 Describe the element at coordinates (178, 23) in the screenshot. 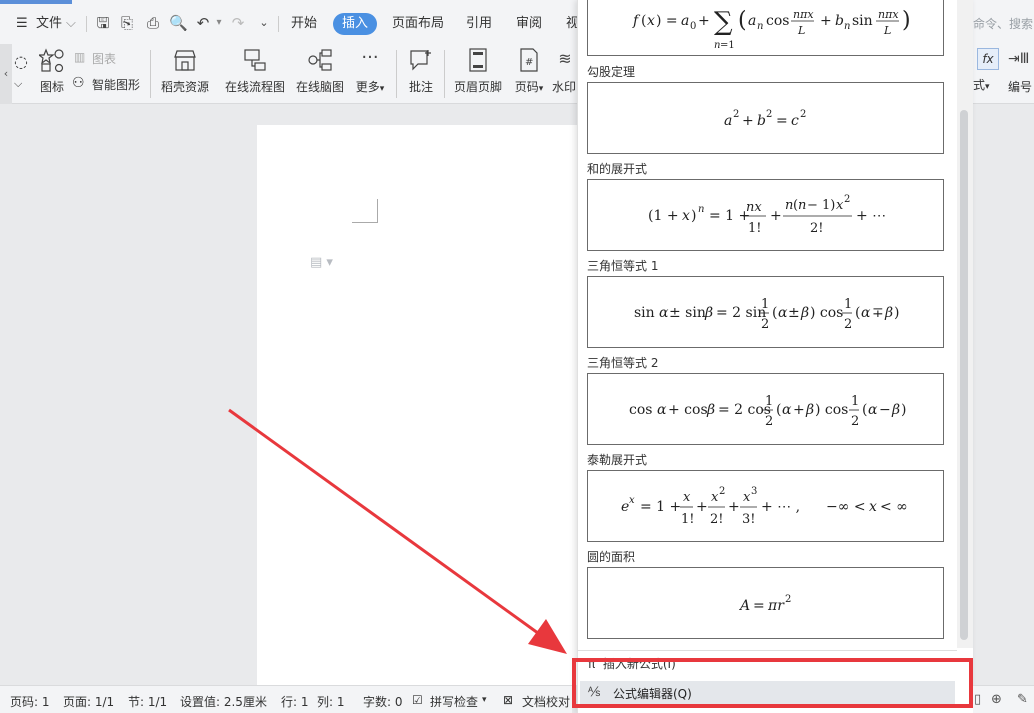

I see `print-preview-icon: 🔍` at that location.